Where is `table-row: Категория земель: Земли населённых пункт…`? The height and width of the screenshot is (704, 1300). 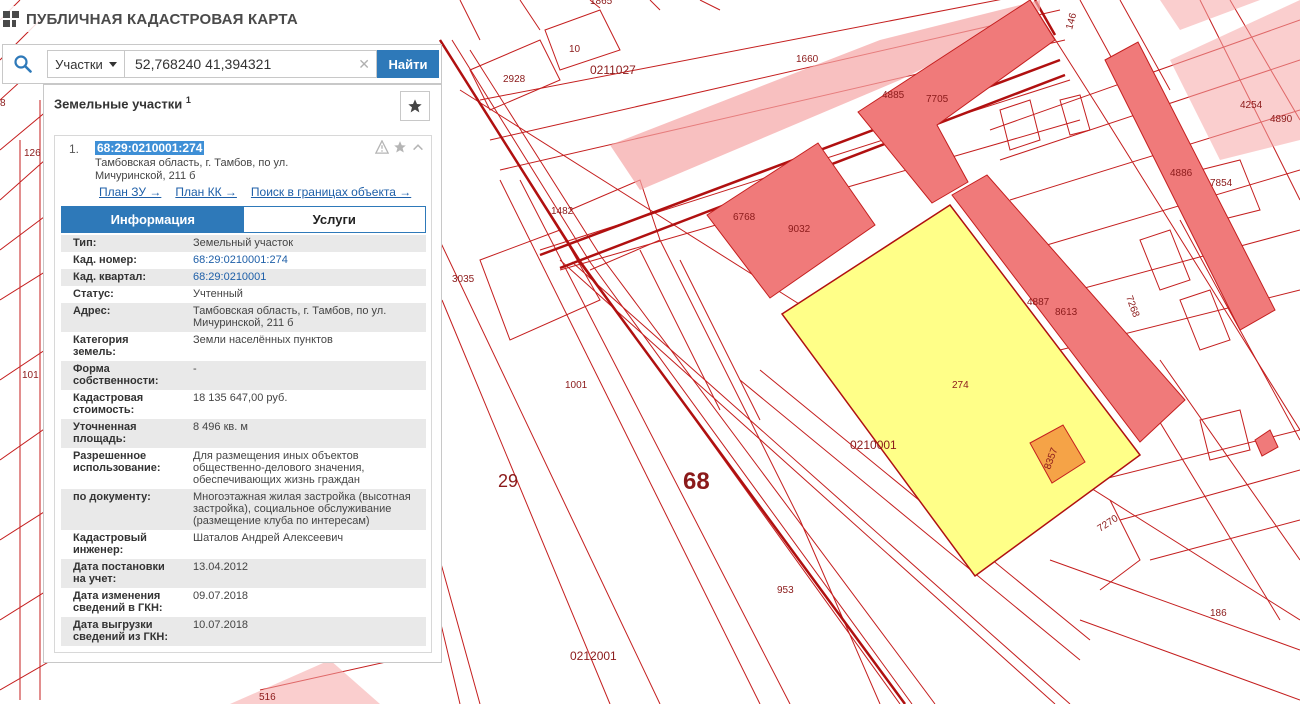
table-row: Категория земель: Земли населённых пункт… is located at coordinates (243, 346).